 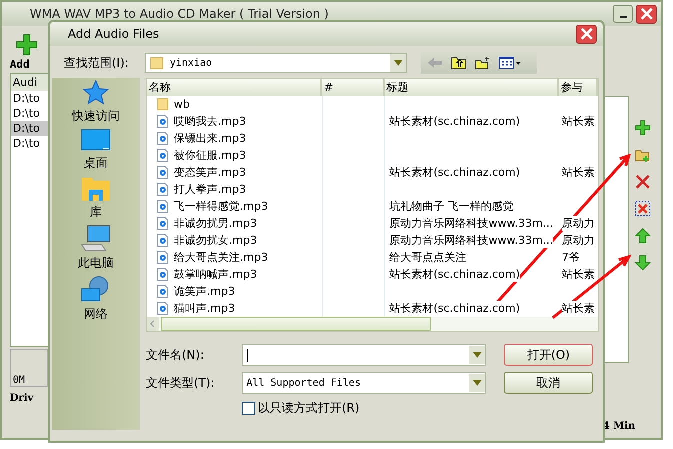 What do you see at coordinates (234, 121) in the screenshot?
I see `file-name-cell: 哎哟我去.mp3` at bounding box center [234, 121].